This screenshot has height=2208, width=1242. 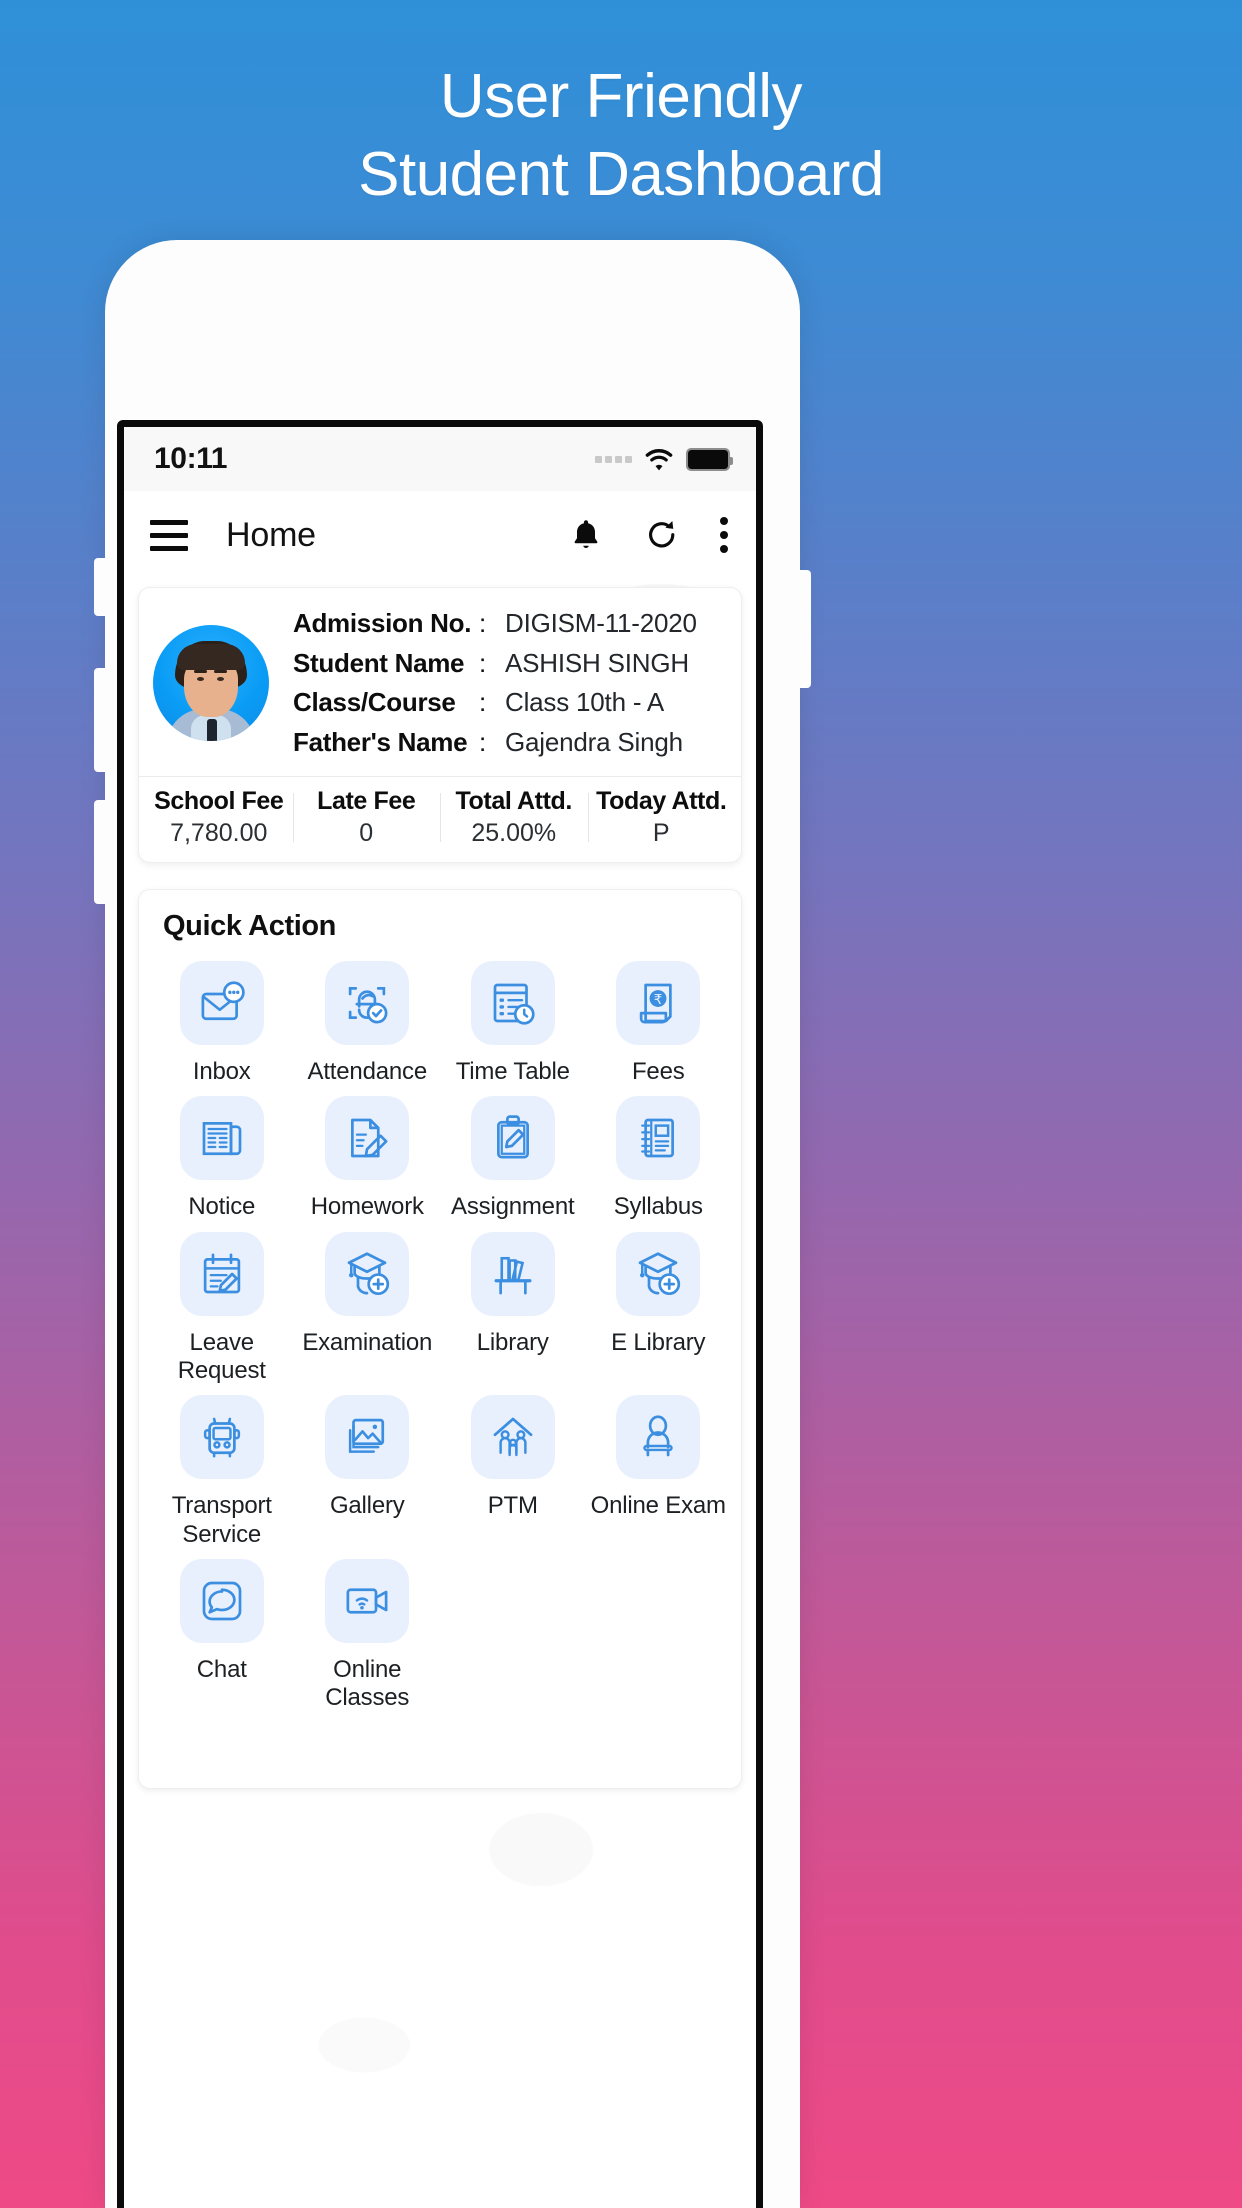 I want to click on bookshelf-icon, so click(x=513, y=1275).